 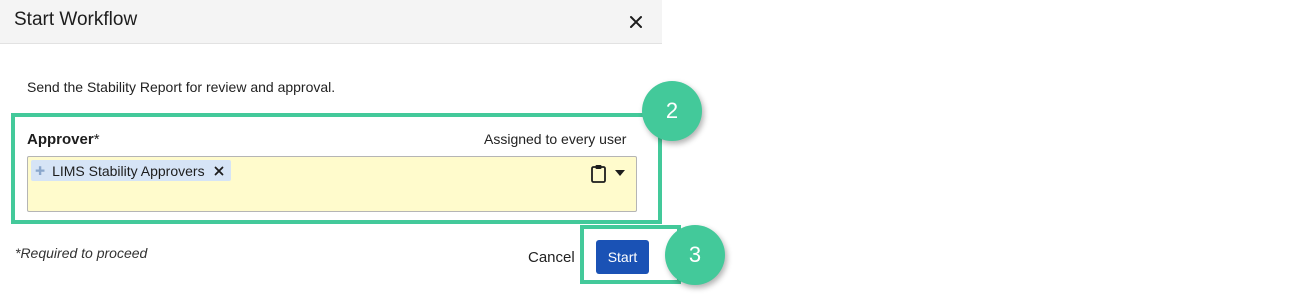 I want to click on callout-badge-3: 3, so click(x=695, y=255).